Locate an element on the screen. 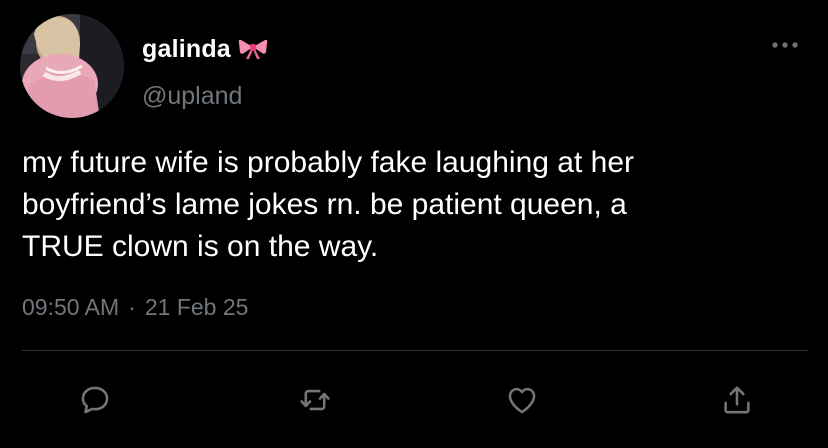  author-avatar is located at coordinates (72, 66).